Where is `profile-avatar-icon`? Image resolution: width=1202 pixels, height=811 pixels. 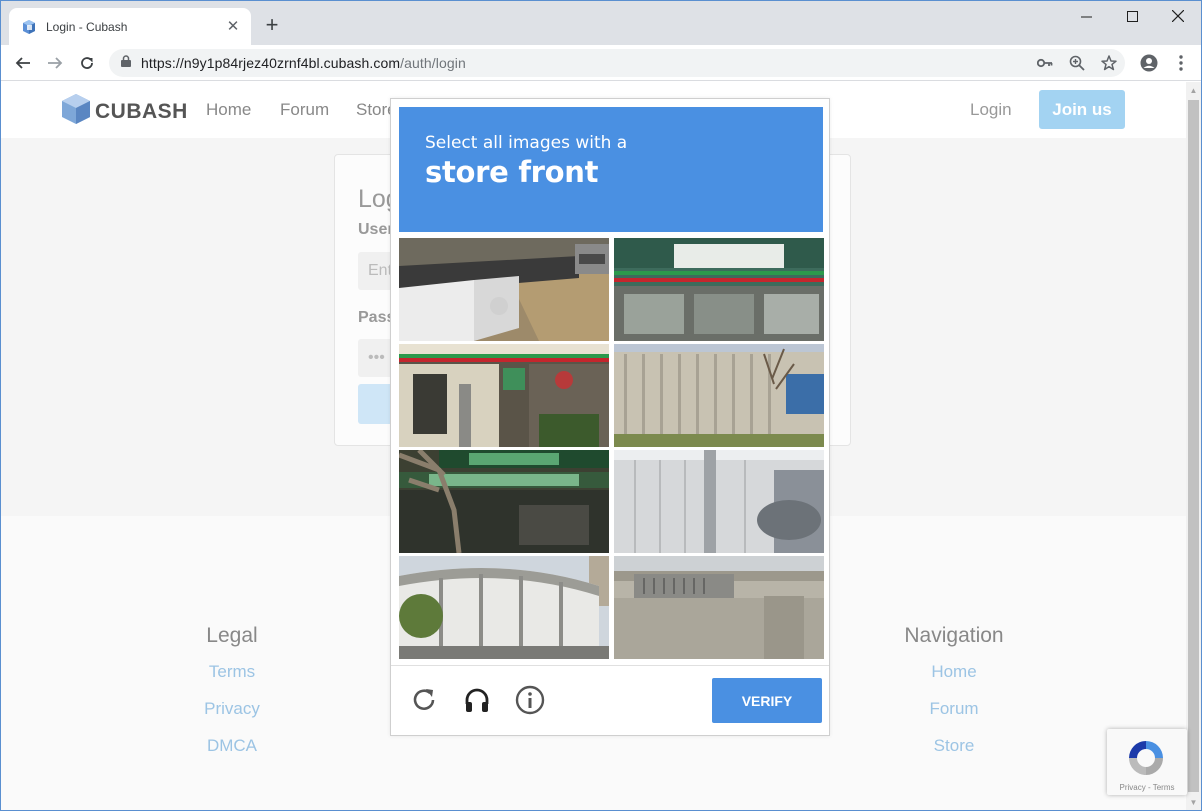
profile-avatar-icon is located at coordinates (1149, 63).